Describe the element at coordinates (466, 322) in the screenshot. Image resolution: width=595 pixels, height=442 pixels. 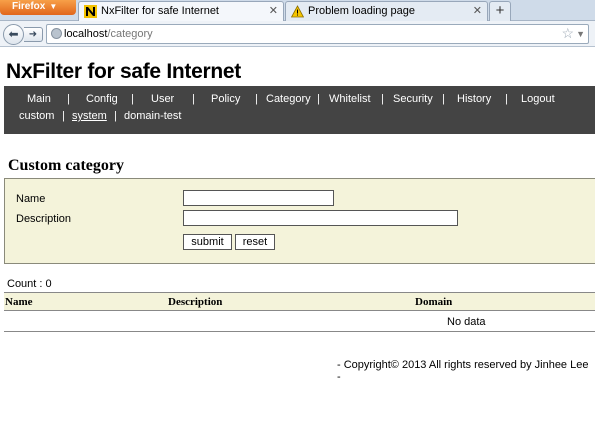
I see `empty-table-message: No data` at that location.